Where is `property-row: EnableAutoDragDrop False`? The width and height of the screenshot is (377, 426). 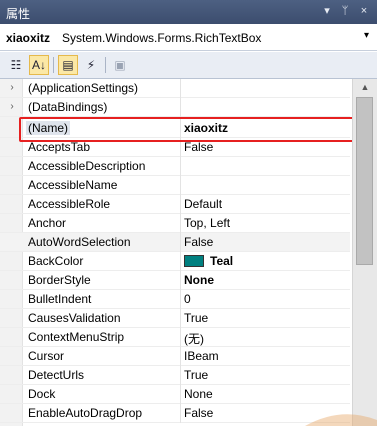 property-row: EnableAutoDragDrop False is located at coordinates (175, 413).